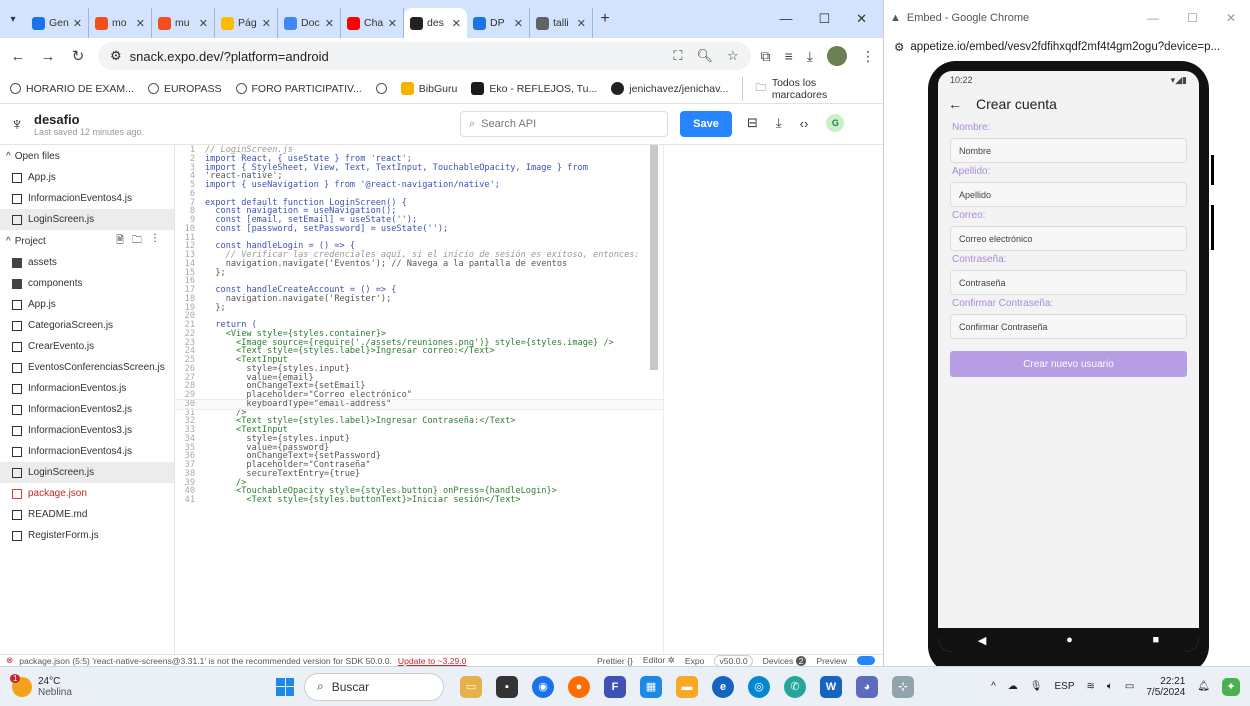 The width and height of the screenshot is (1250, 706). What do you see at coordinates (733, 56) in the screenshot?
I see `bookmark-star-icon: ☆` at bounding box center [733, 56].